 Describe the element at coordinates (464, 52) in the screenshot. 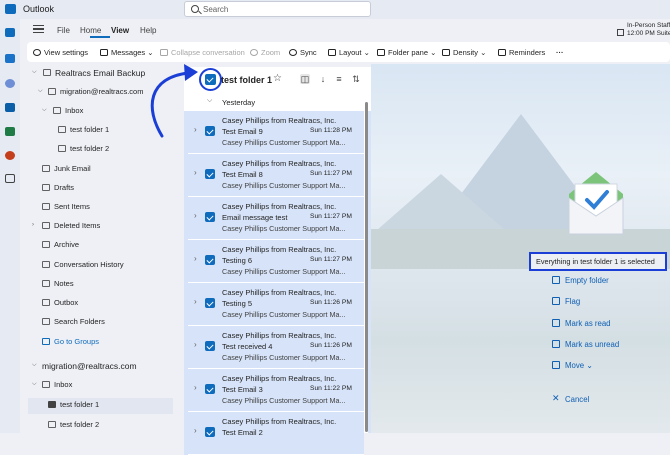

I see `density-dropdown: Density ⌄` at that location.